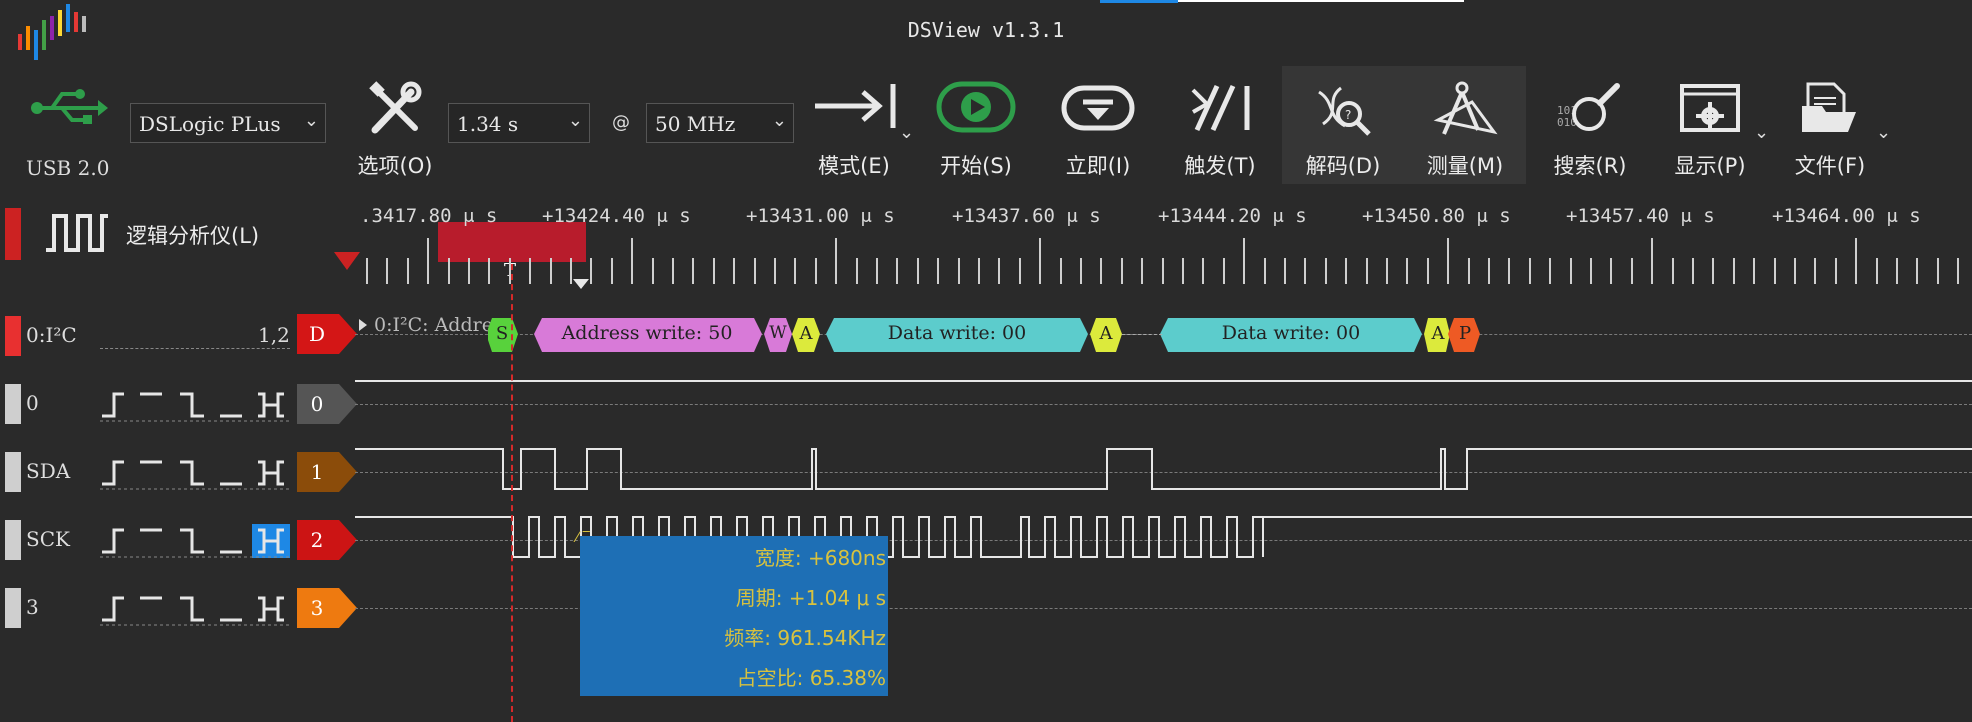  I want to click on channel-index: 1, so click(317, 472).